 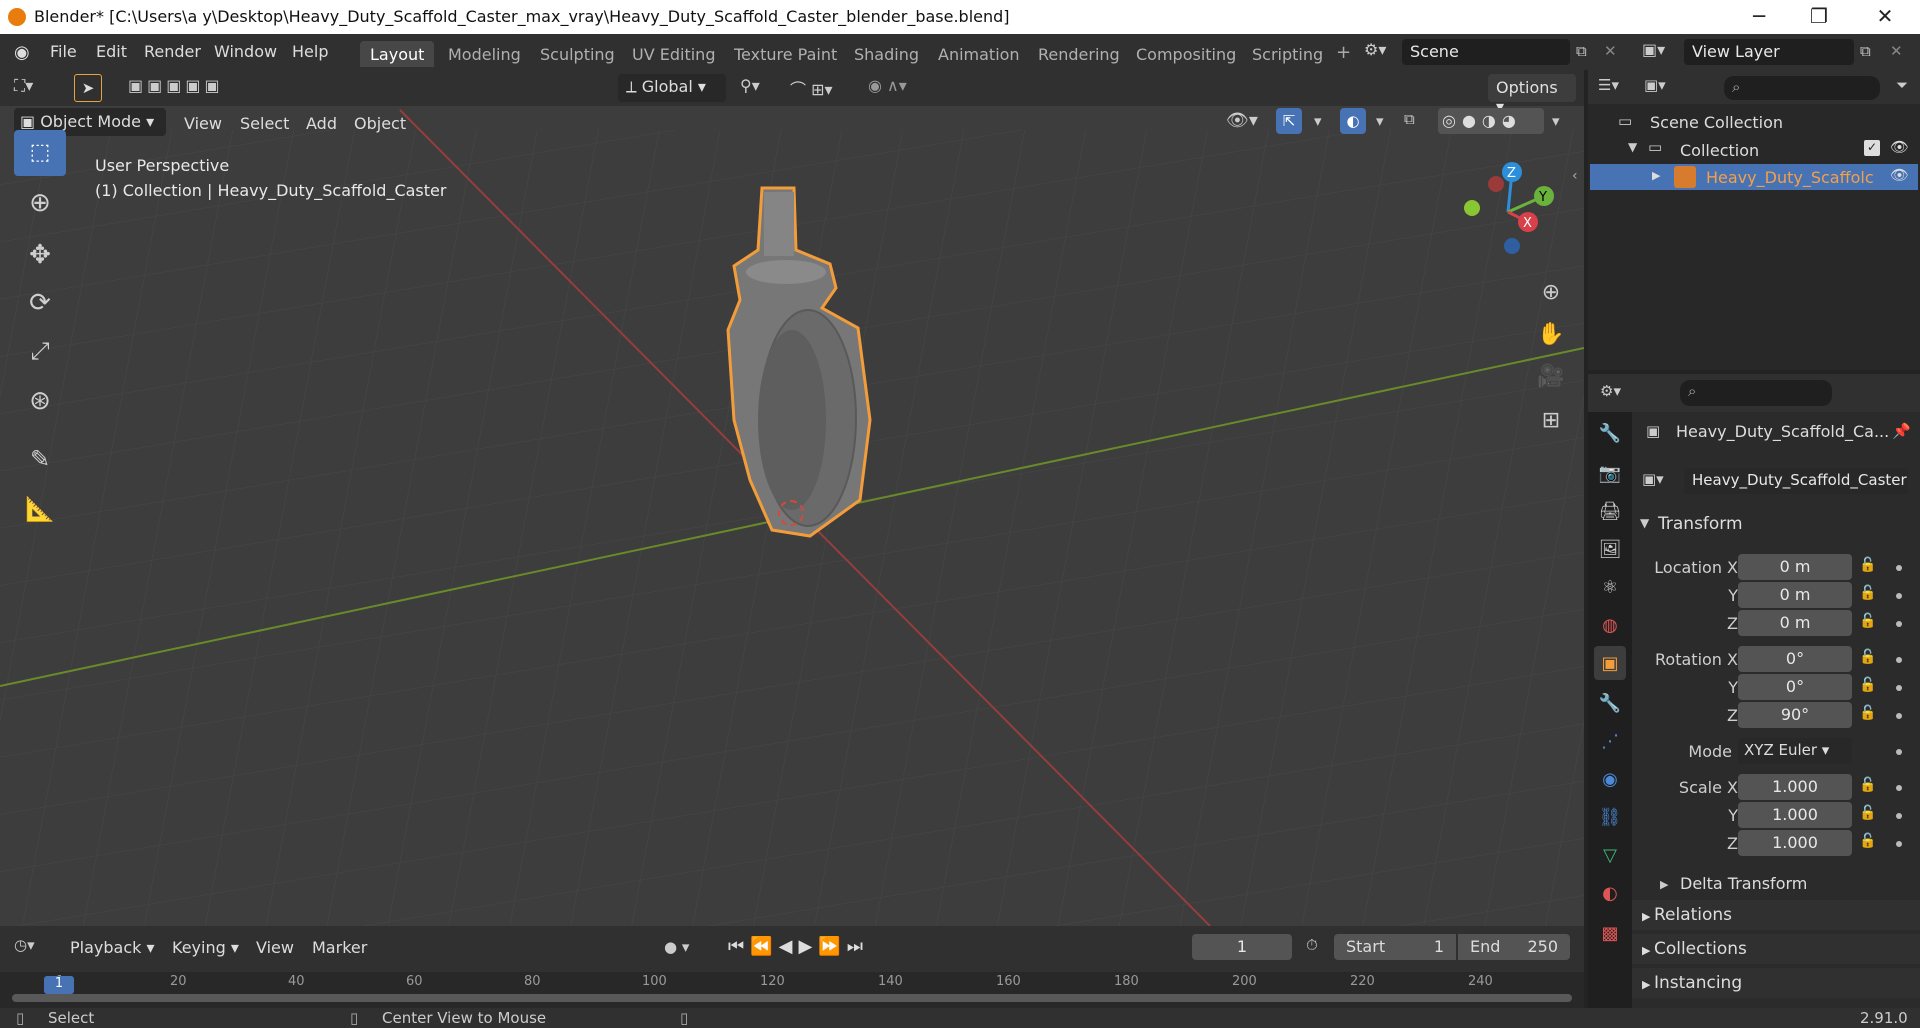 I want to click on zoom-icon: ⊕, so click(x=1551, y=293).